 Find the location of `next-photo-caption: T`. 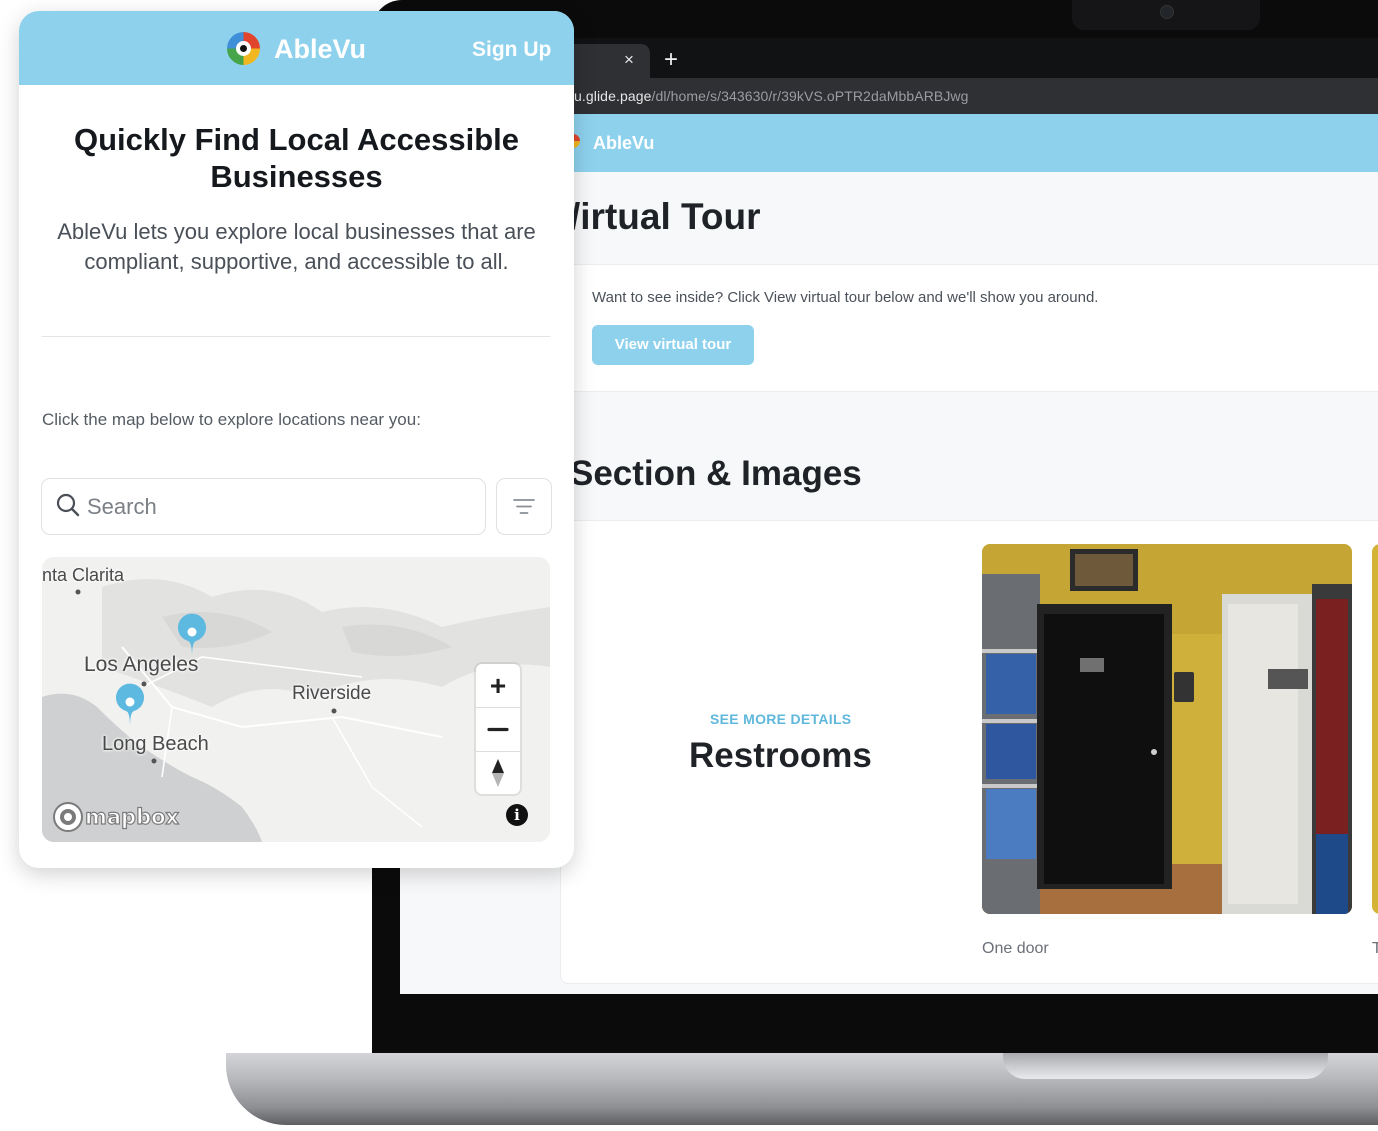

next-photo-caption: T is located at coordinates (1375, 948).